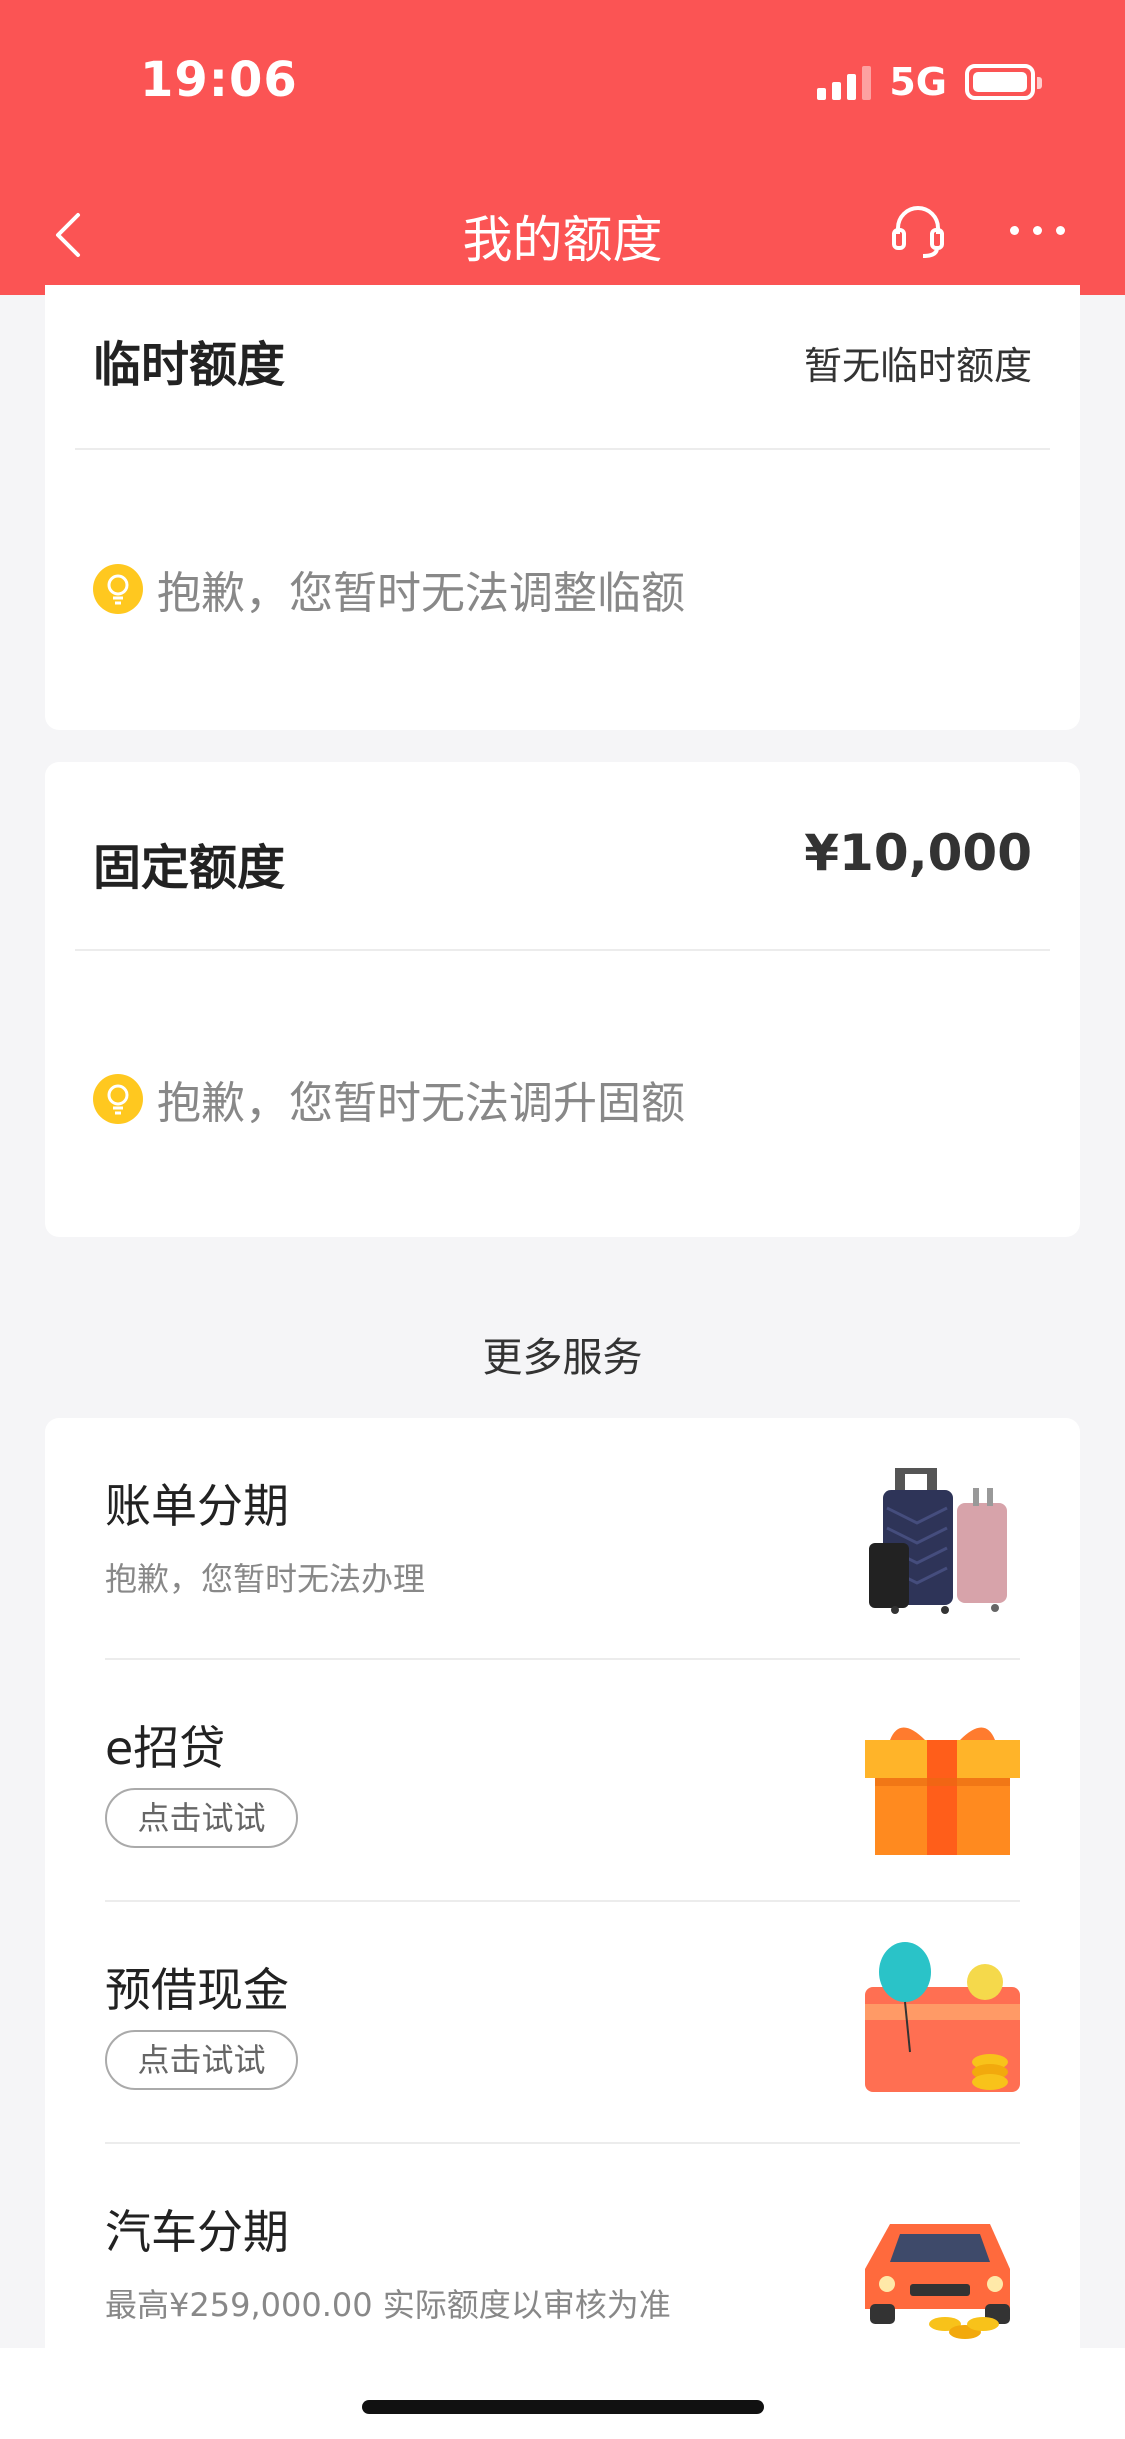 Image resolution: width=1125 pixels, height=2439 pixels. I want to click on more-services-title: 更多服务, so click(562, 1358).